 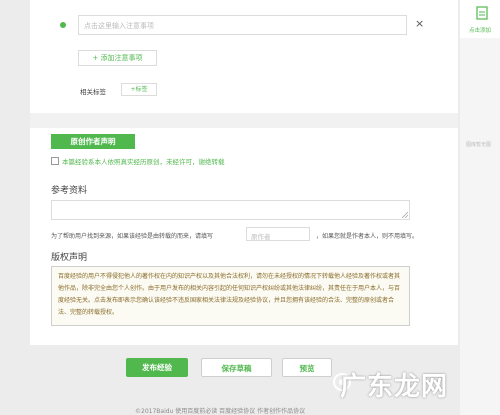 I want to click on reference-title: 参考资料, so click(x=69, y=191).